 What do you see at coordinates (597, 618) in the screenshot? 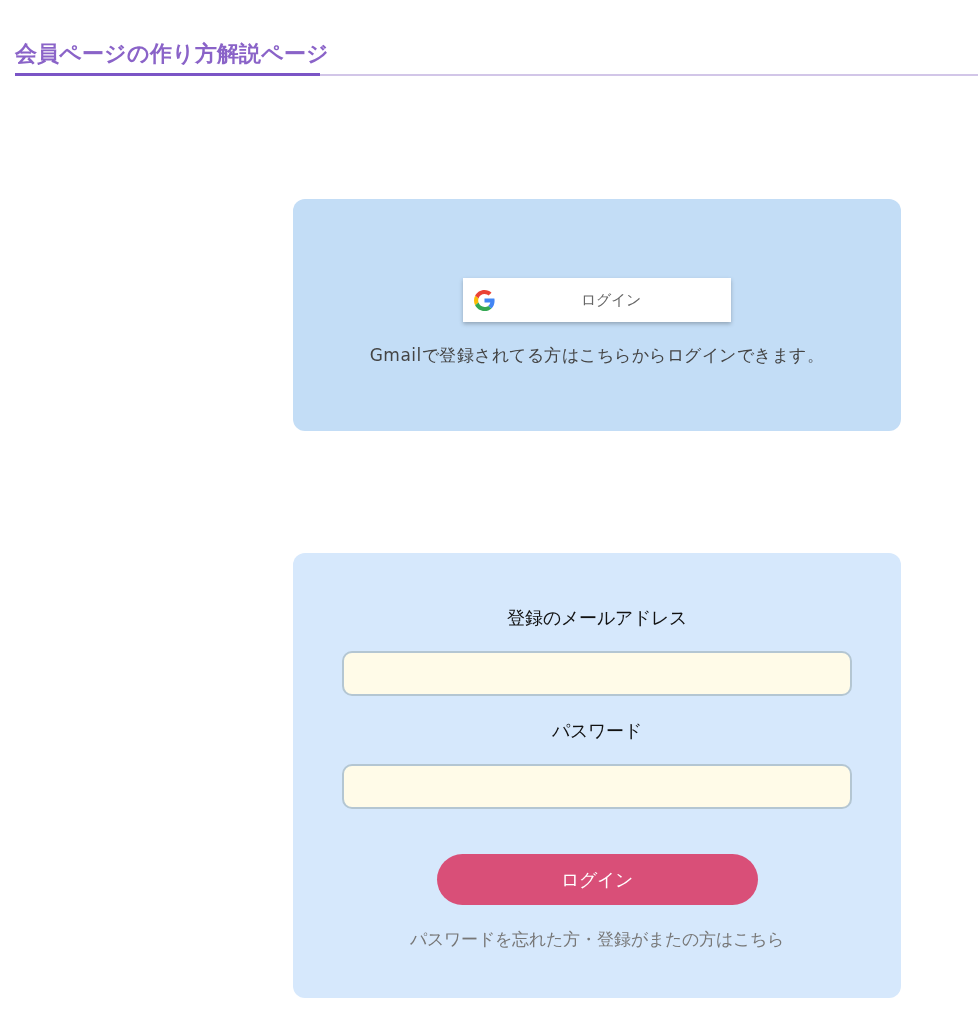
I see `field-label: 登録のメールアドレス` at bounding box center [597, 618].